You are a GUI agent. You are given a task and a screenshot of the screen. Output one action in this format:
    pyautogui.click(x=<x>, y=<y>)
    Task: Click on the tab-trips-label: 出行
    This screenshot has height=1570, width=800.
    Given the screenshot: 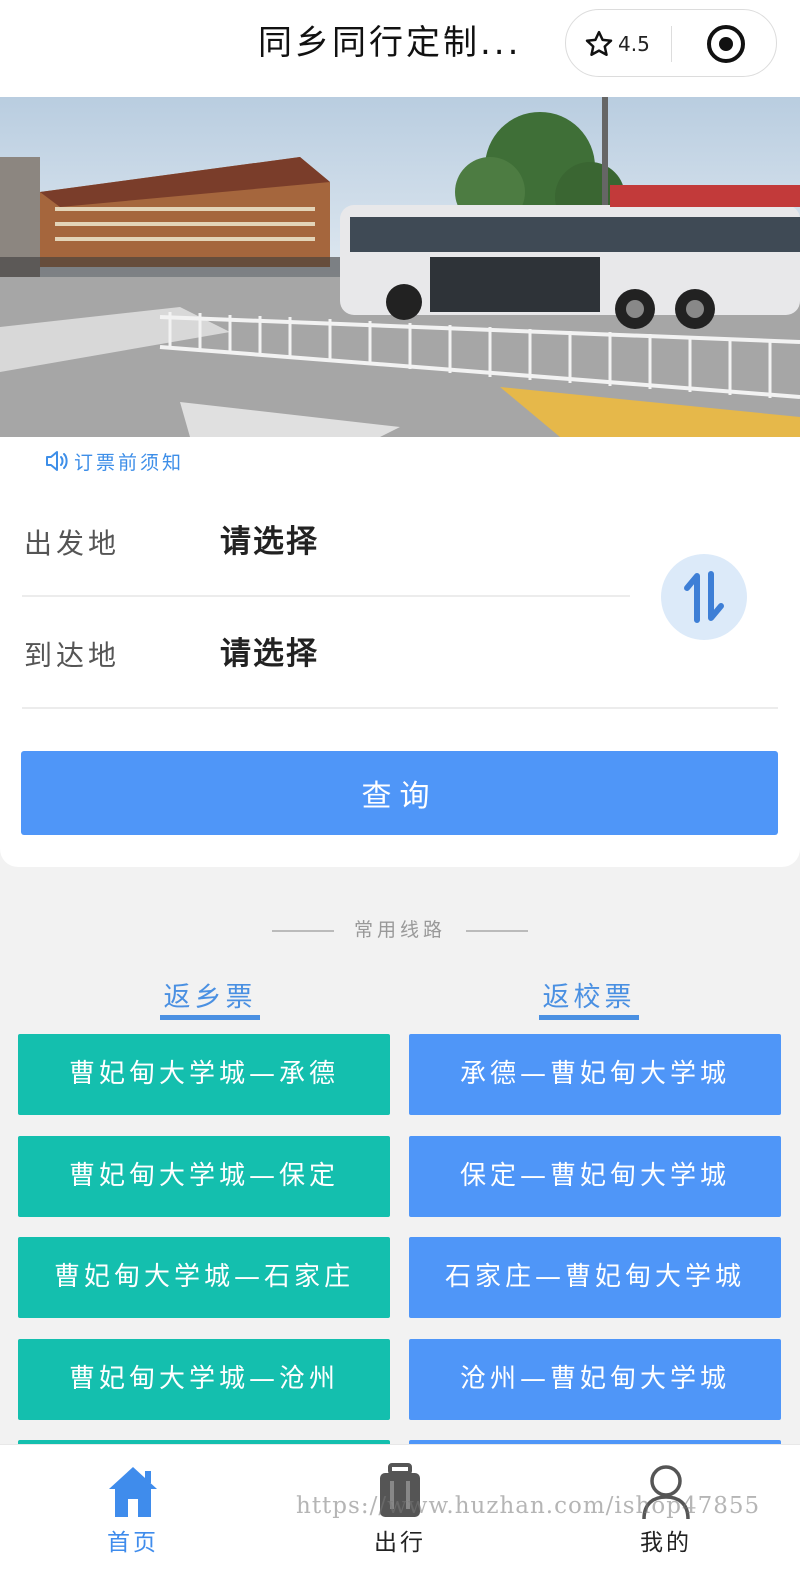 What is the action you would take?
    pyautogui.click(x=400, y=1543)
    